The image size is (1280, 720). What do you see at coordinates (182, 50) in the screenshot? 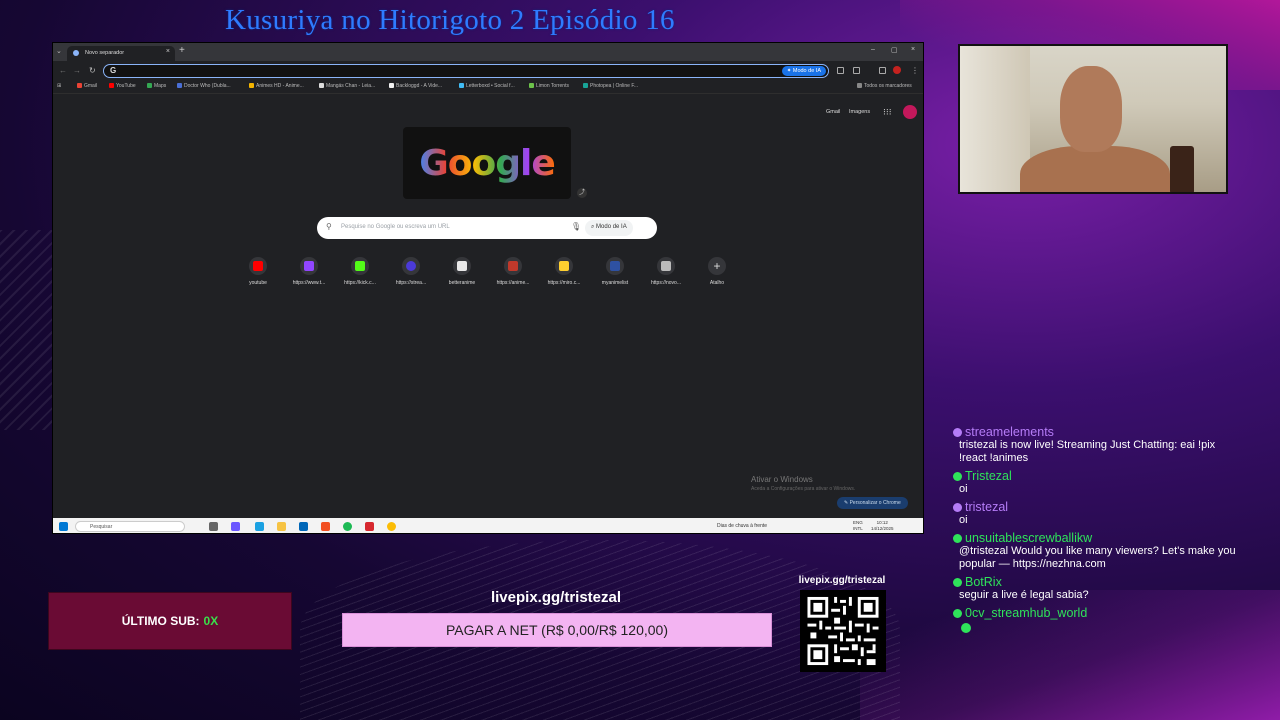
I see `new-tab-button: +` at bounding box center [182, 50].